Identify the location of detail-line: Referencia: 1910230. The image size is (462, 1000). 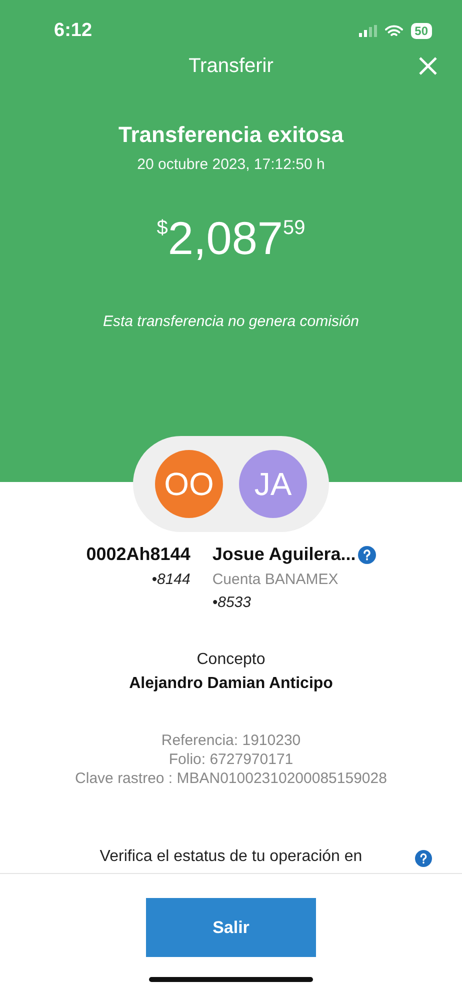
(231, 740).